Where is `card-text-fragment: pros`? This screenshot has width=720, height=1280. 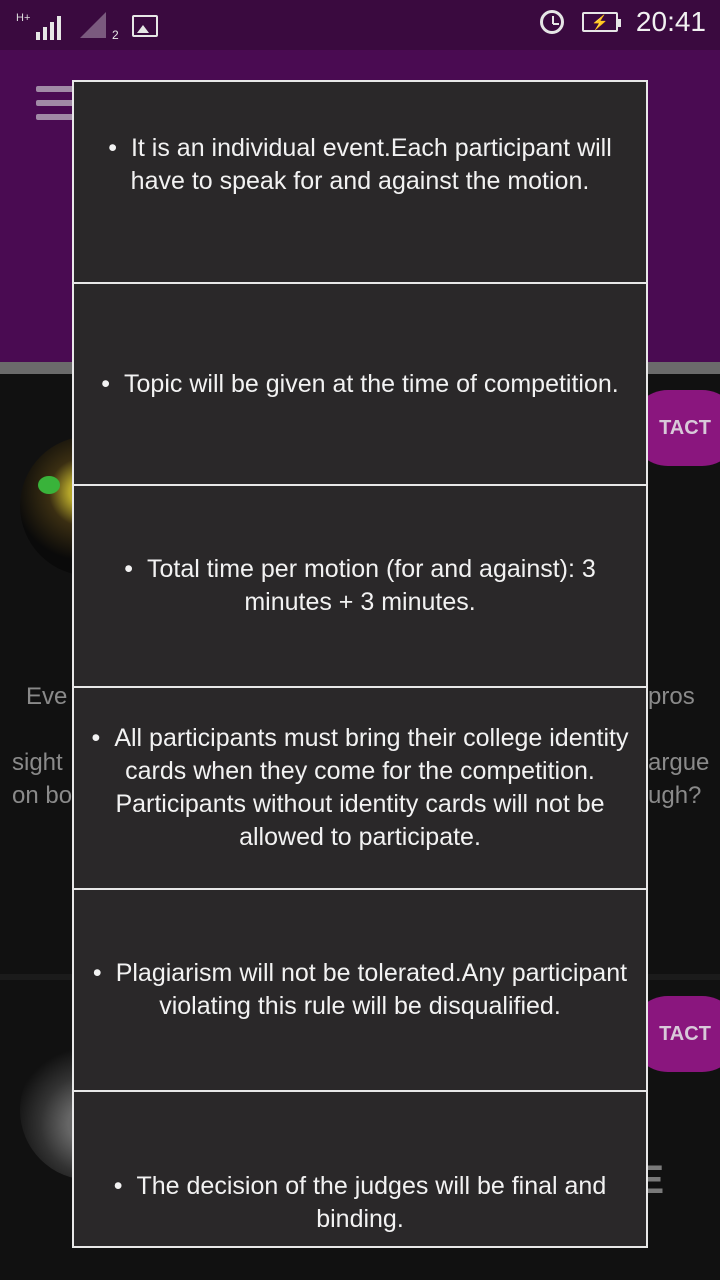
card-text-fragment: pros is located at coordinates (671, 696).